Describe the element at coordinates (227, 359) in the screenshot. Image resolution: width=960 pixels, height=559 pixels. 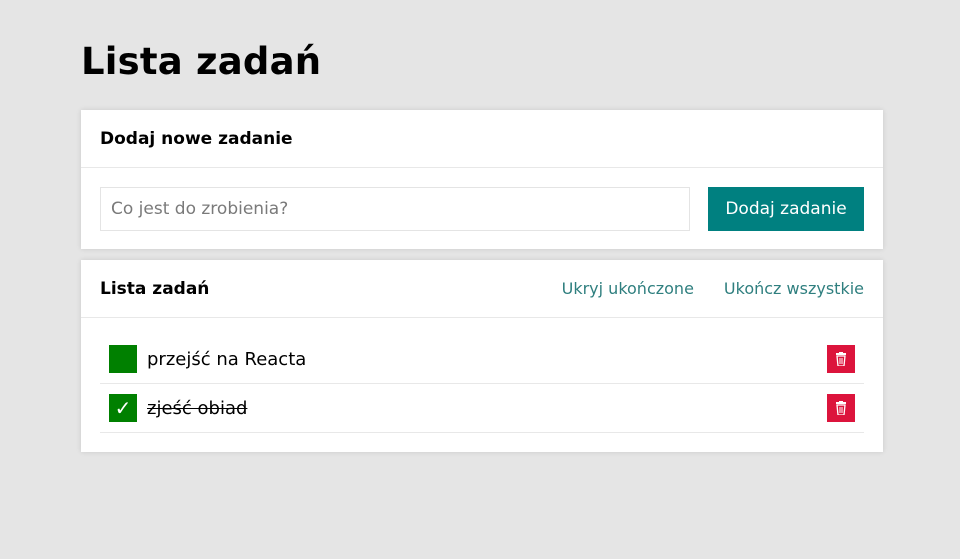
I see `task-content: przejść na Reacta` at that location.